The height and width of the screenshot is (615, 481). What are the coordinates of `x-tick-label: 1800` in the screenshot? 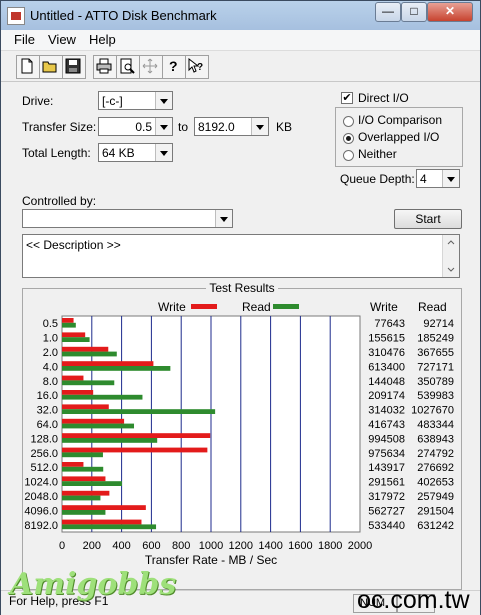 It's located at (330, 546).